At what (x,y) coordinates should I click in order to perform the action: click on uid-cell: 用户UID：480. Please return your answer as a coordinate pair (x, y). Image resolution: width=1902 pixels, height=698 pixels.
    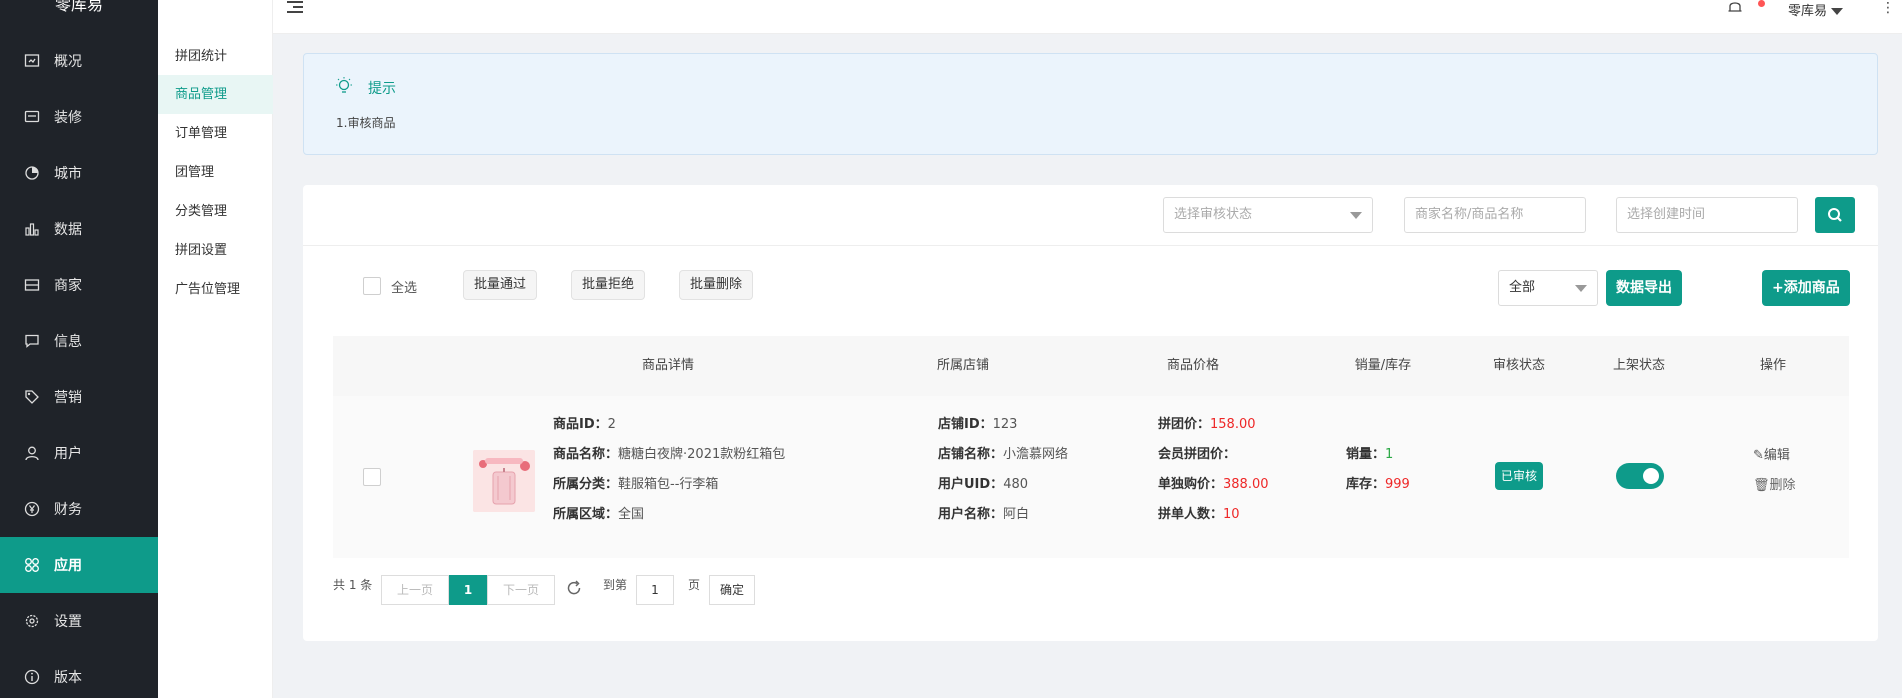
    Looking at the image, I should click on (983, 484).